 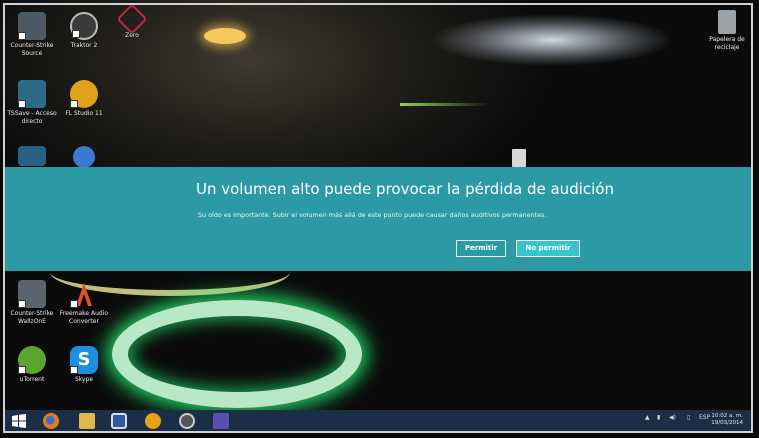 I want to click on traktor-taskbar-icon, so click(x=187, y=421).